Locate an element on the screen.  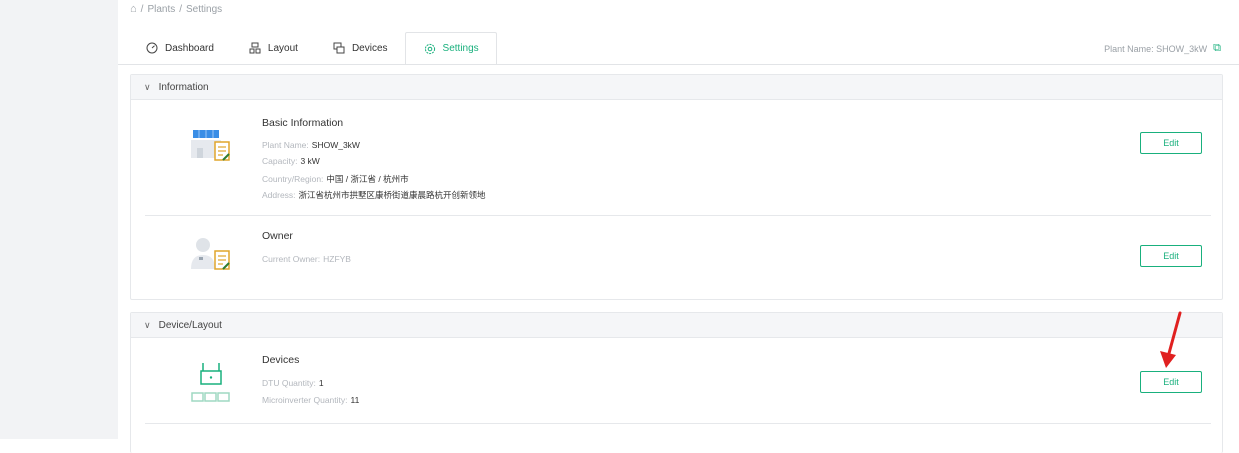
plant-info-icon is located at coordinates (210, 145).